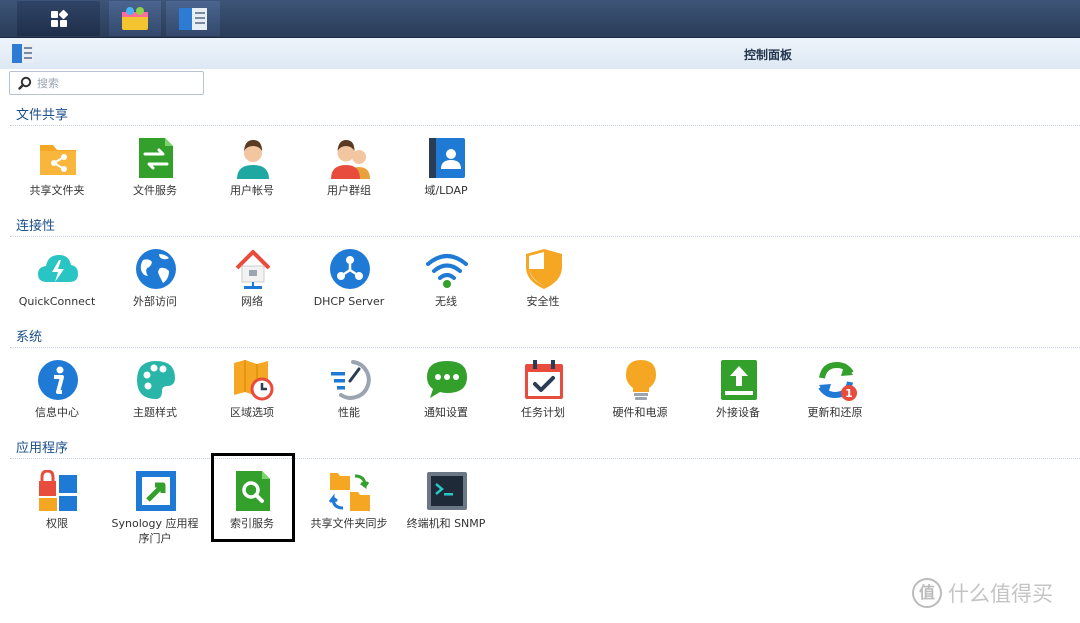 The image size is (1080, 623). I want to click on item-shared-folder-sync: 共享文件夹同步, so click(349, 509).